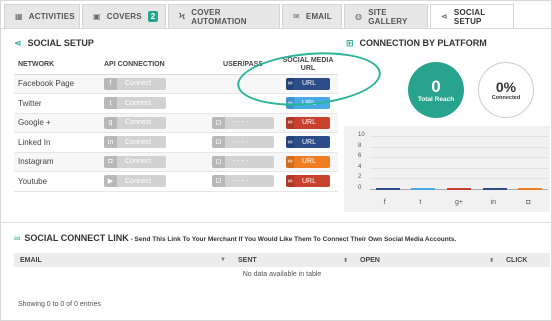 This screenshot has width=552, height=321. Describe the element at coordinates (436, 99) in the screenshot. I see `total-reach-label: Total Reach` at that location.